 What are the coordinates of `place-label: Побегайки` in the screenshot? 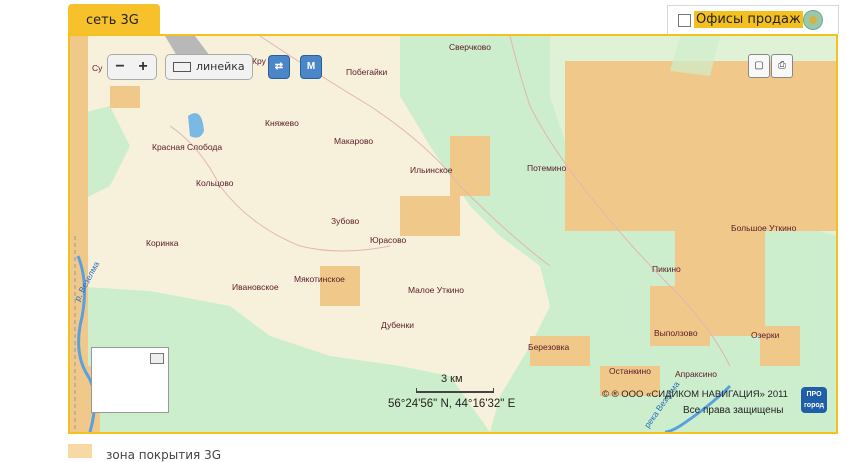 It's located at (367, 72).